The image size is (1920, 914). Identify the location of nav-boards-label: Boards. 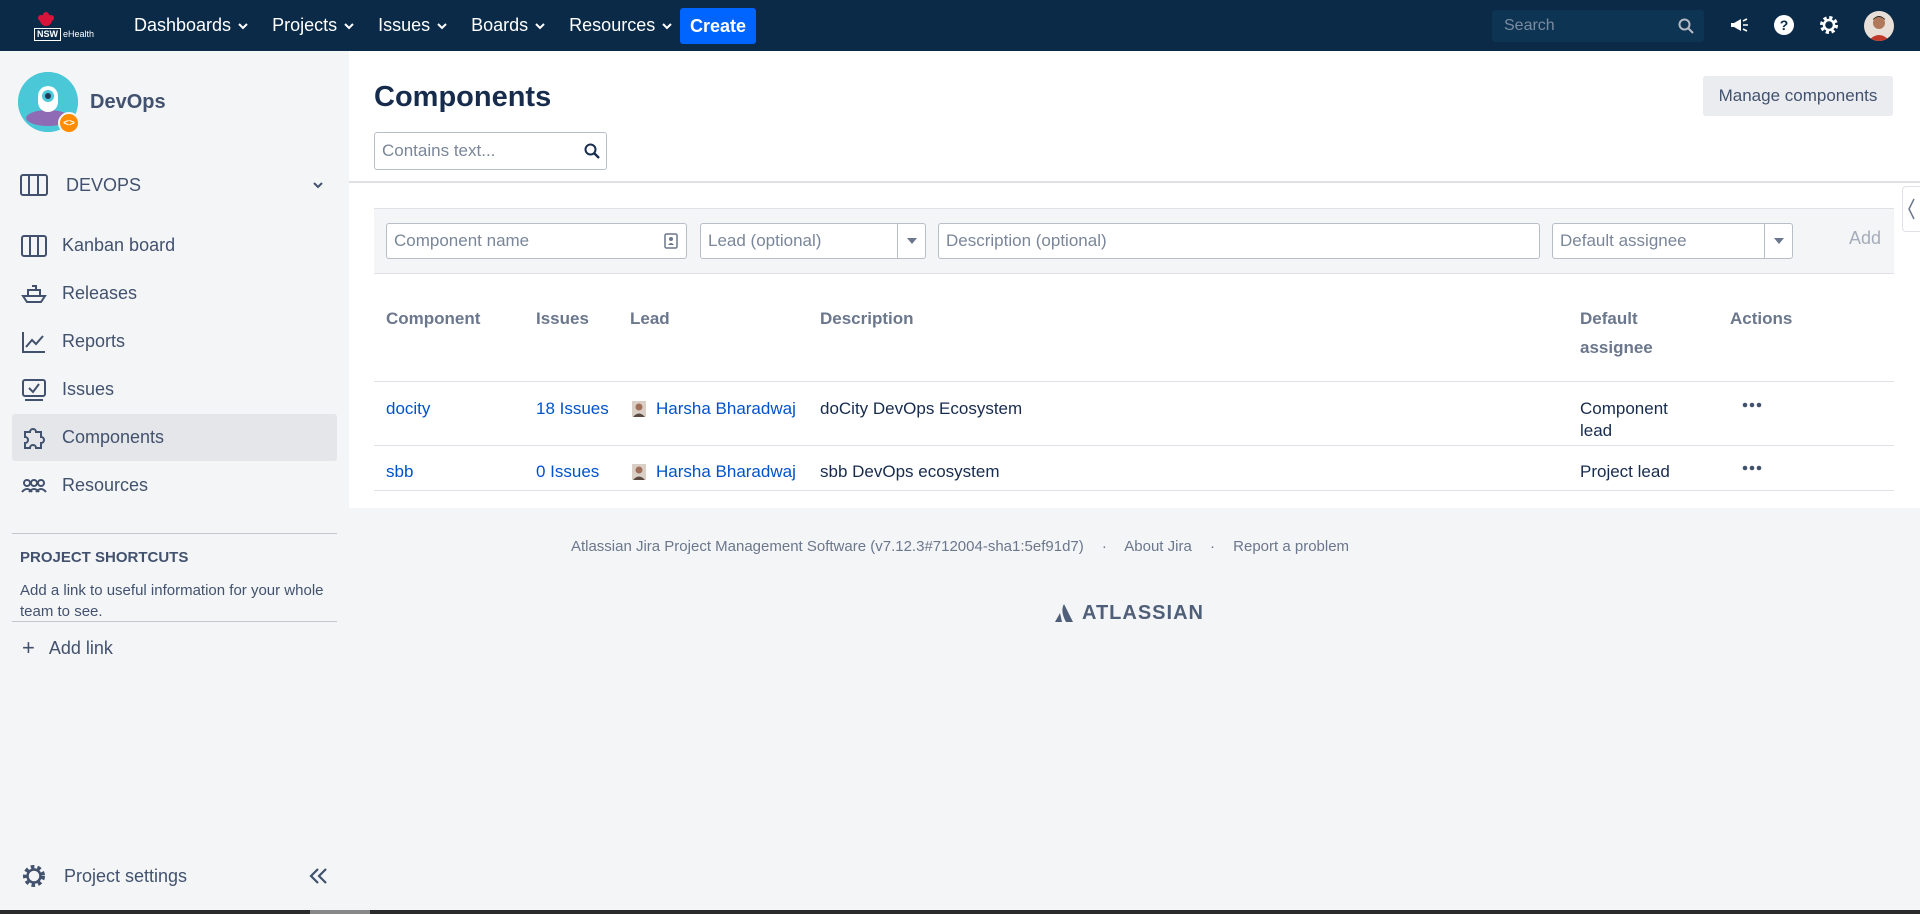
(500, 25).